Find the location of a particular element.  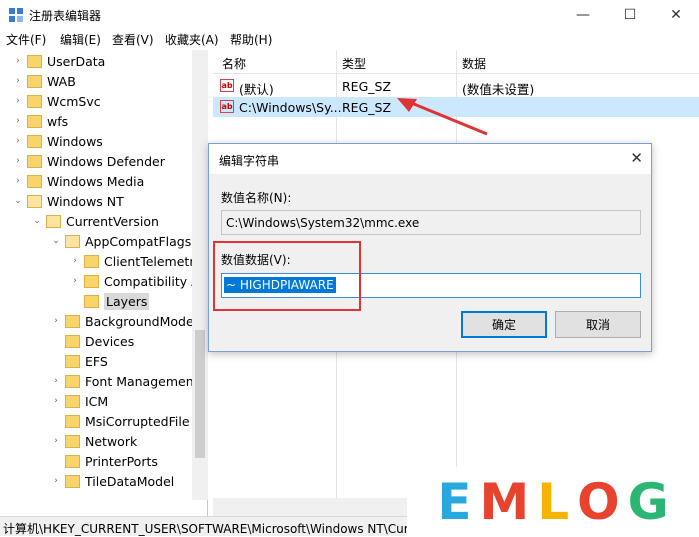

scrollbar-thumb is located at coordinates (200, 394).